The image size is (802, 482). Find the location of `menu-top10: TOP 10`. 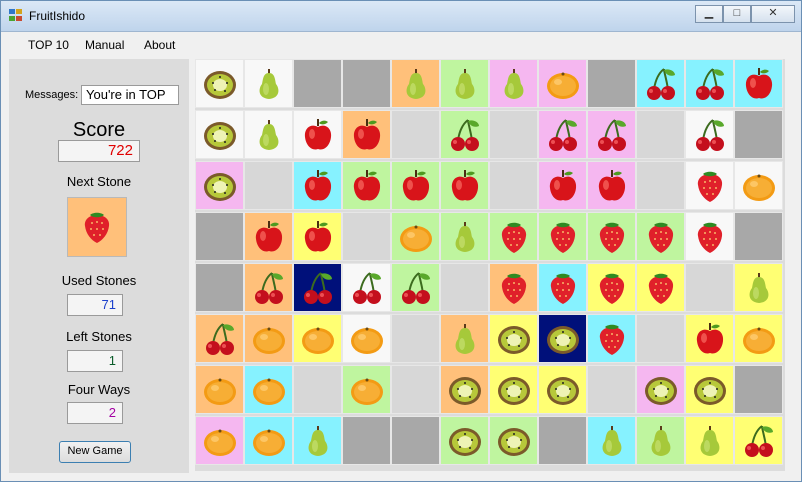

menu-top10: TOP 10 is located at coordinates (48, 45).